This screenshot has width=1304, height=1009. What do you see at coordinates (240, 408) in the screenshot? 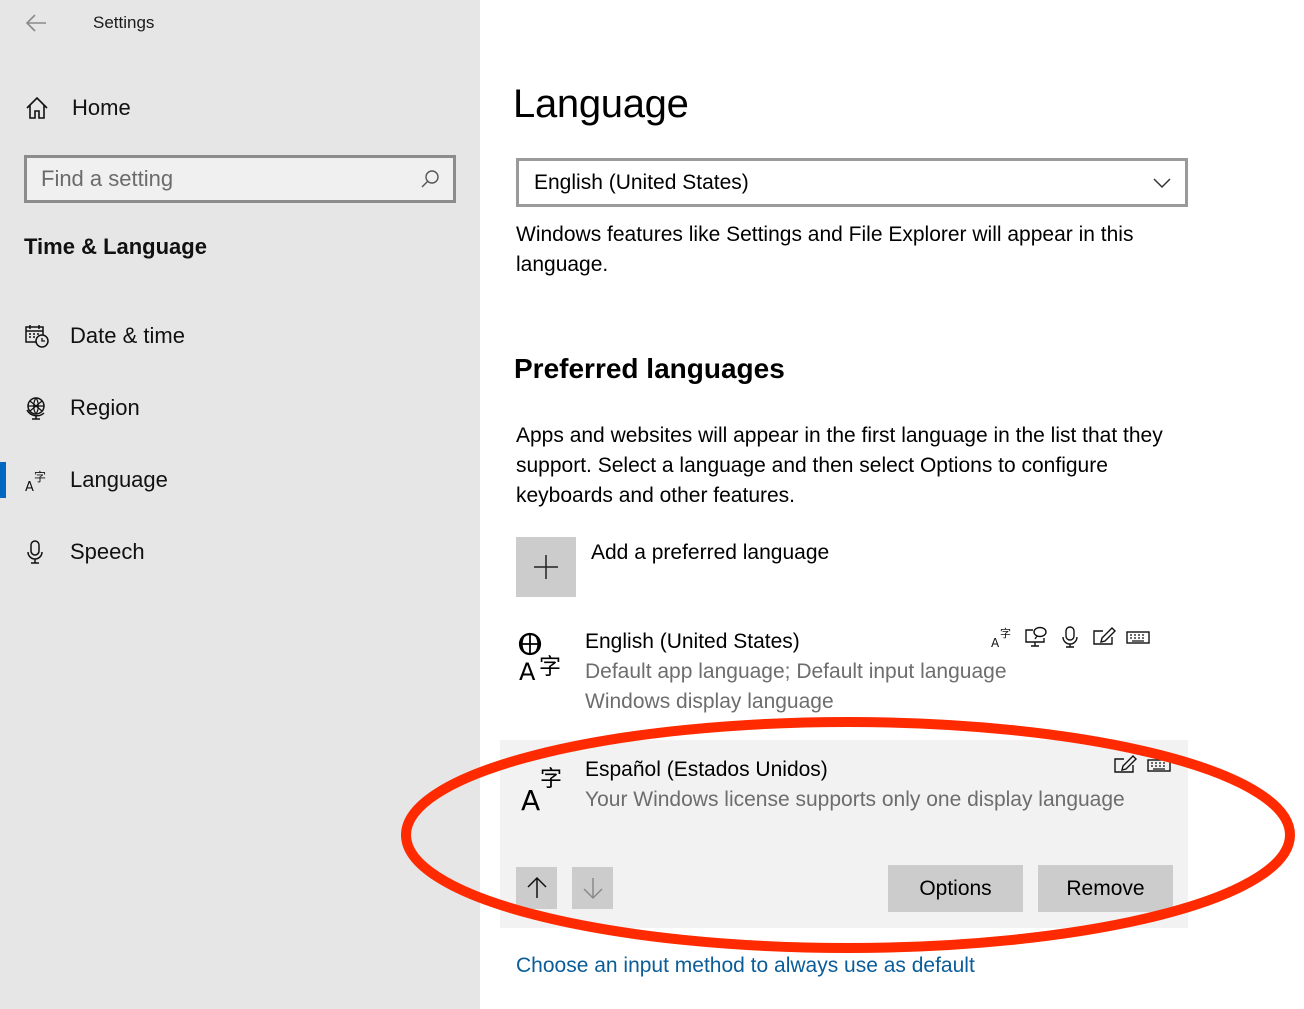
I see `sidebar-item-region: Region` at bounding box center [240, 408].